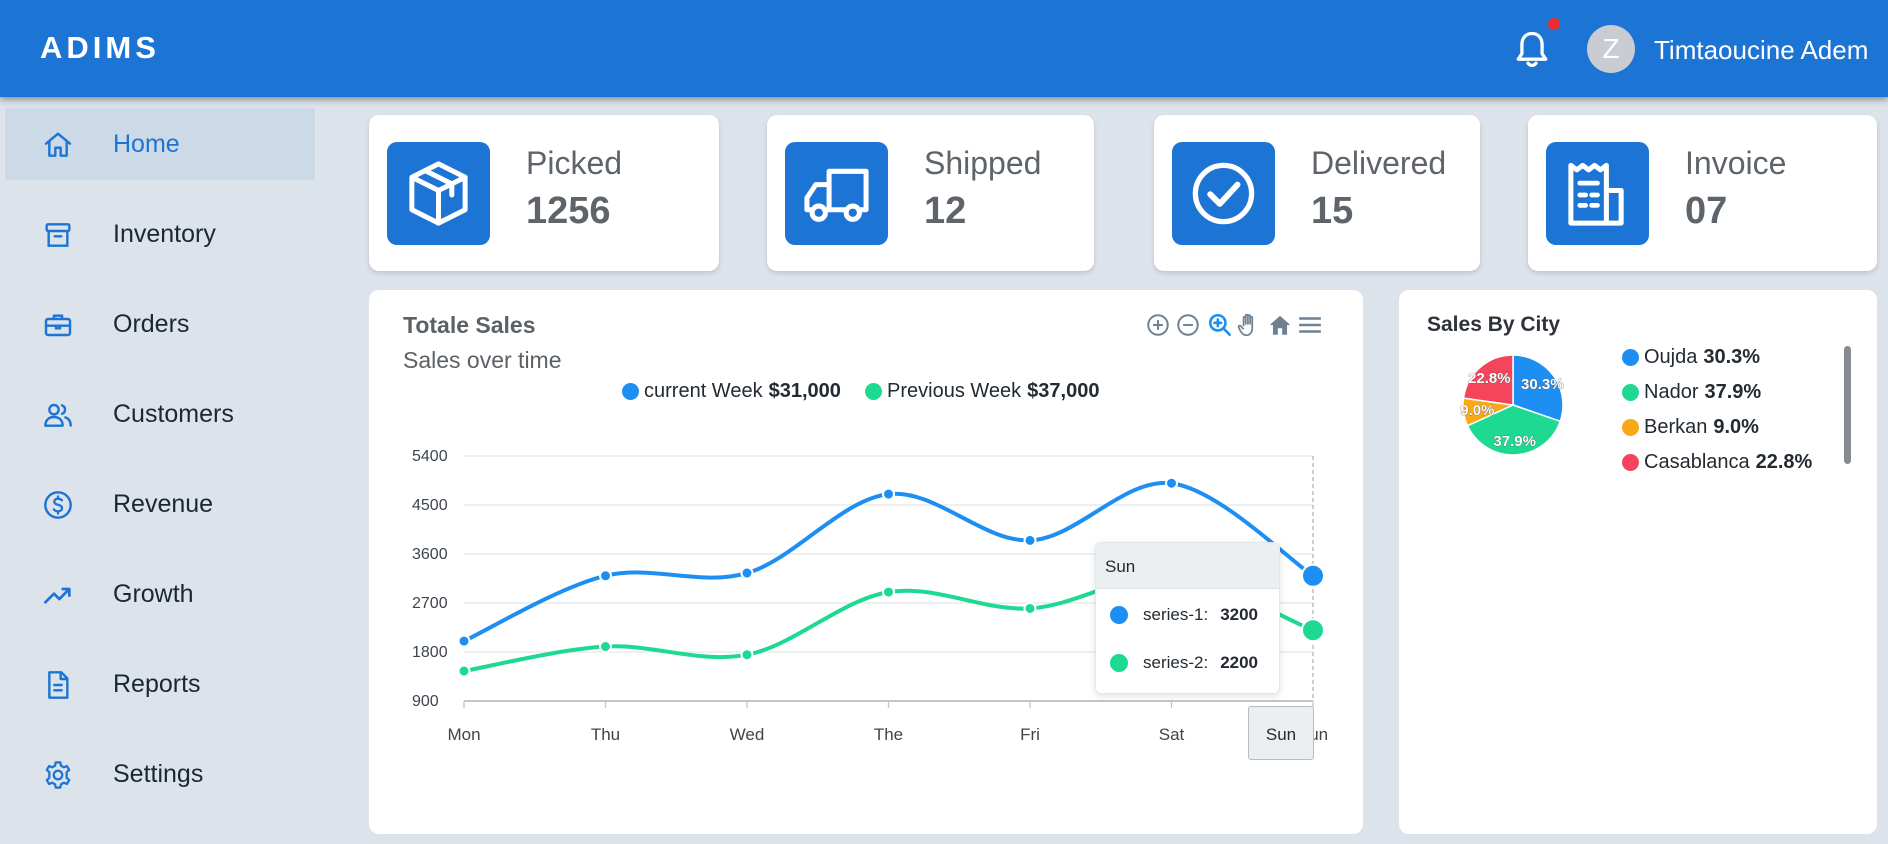  Describe the element at coordinates (1176, 662) in the screenshot. I see `tooltip-series: series-2:` at that location.